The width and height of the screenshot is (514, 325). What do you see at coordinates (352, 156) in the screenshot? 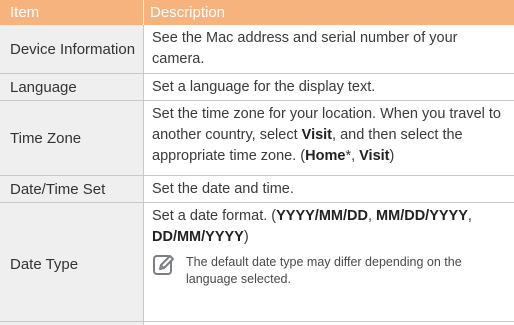
I see `desc-text: *,` at bounding box center [352, 156].